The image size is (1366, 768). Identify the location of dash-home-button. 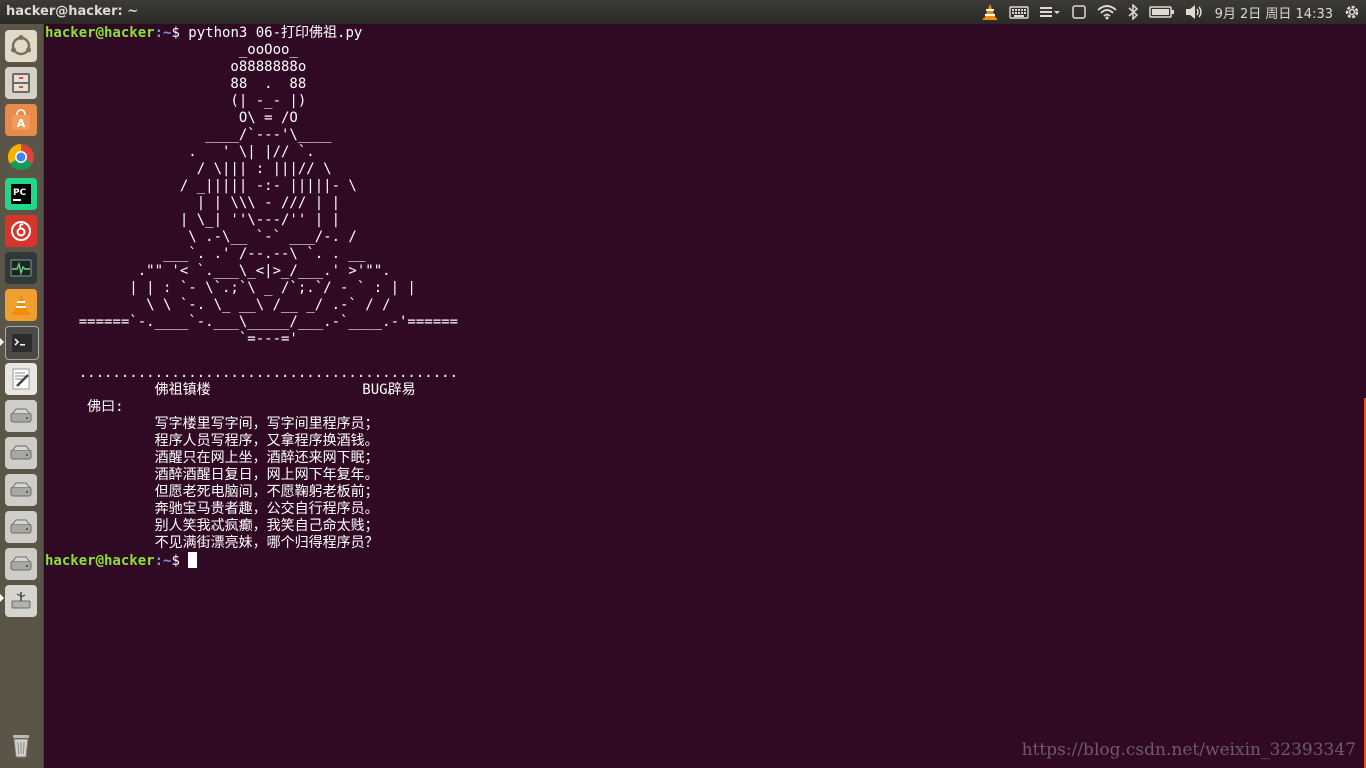
(21, 46).